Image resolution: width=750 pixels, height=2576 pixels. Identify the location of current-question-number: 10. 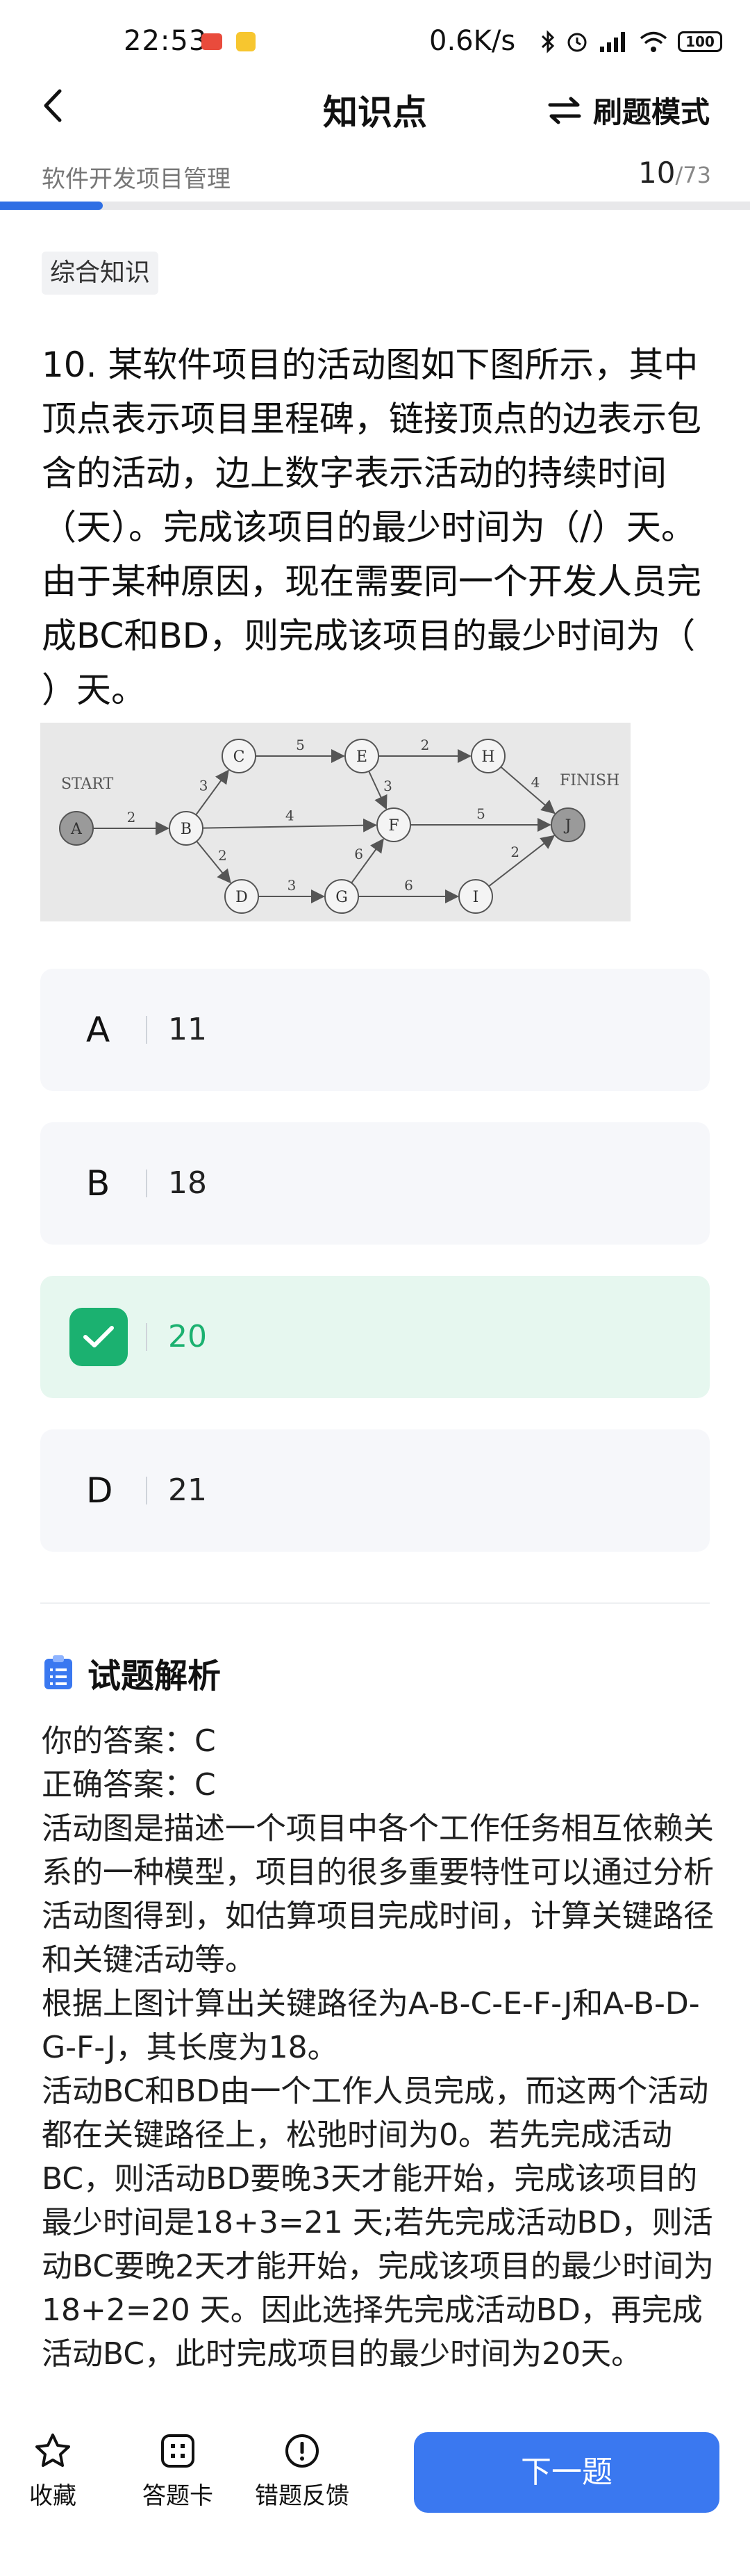
(657, 173).